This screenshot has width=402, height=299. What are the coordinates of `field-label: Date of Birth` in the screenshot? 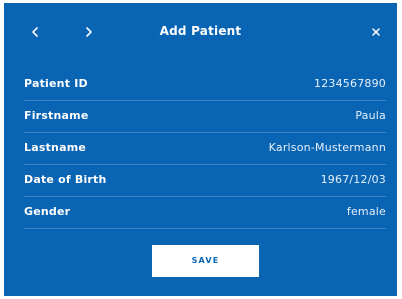 It's located at (65, 179).